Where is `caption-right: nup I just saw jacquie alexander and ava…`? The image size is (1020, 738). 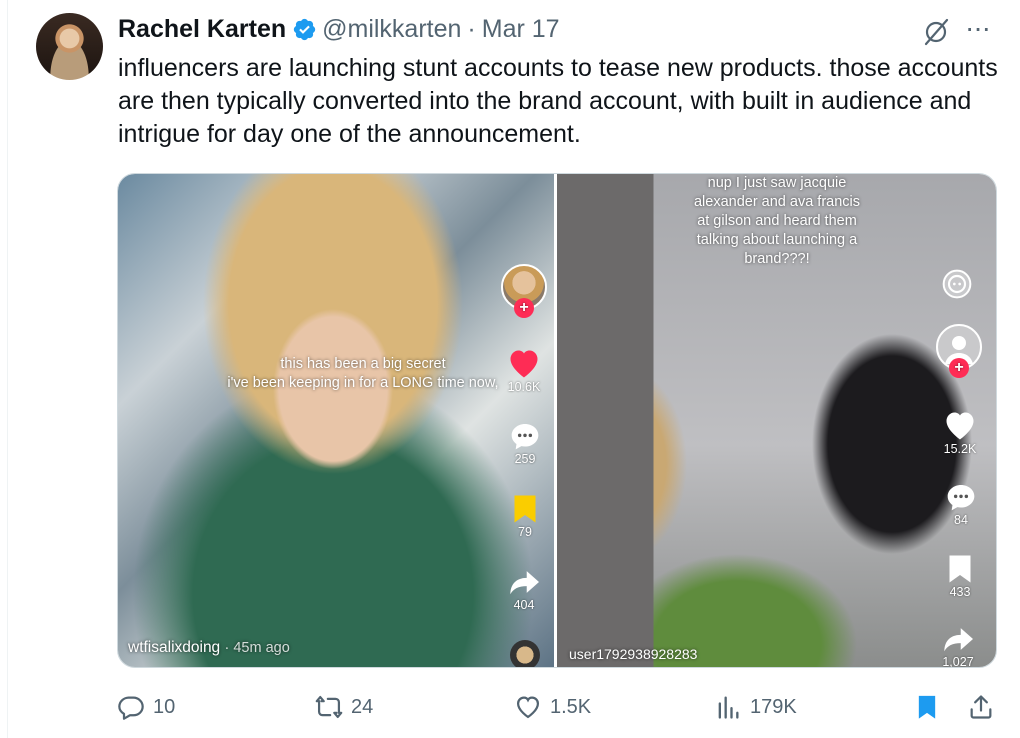 caption-right: nup I just saw jacquie alexander and ava… is located at coordinates (777, 221).